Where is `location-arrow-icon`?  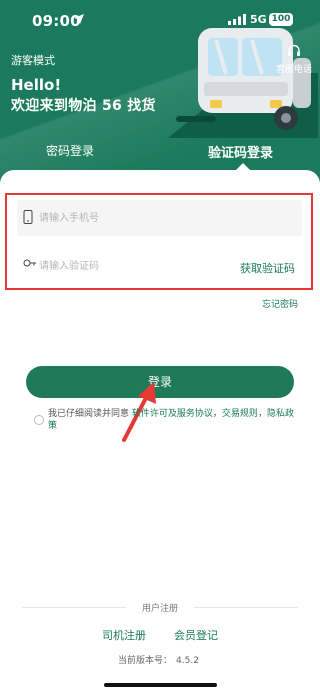 location-arrow-icon is located at coordinates (79, 19).